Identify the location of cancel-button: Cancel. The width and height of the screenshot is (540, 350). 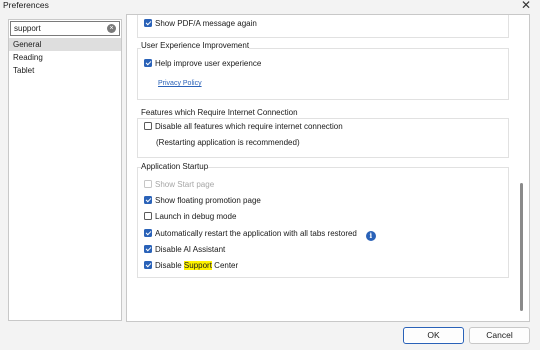
(499, 335).